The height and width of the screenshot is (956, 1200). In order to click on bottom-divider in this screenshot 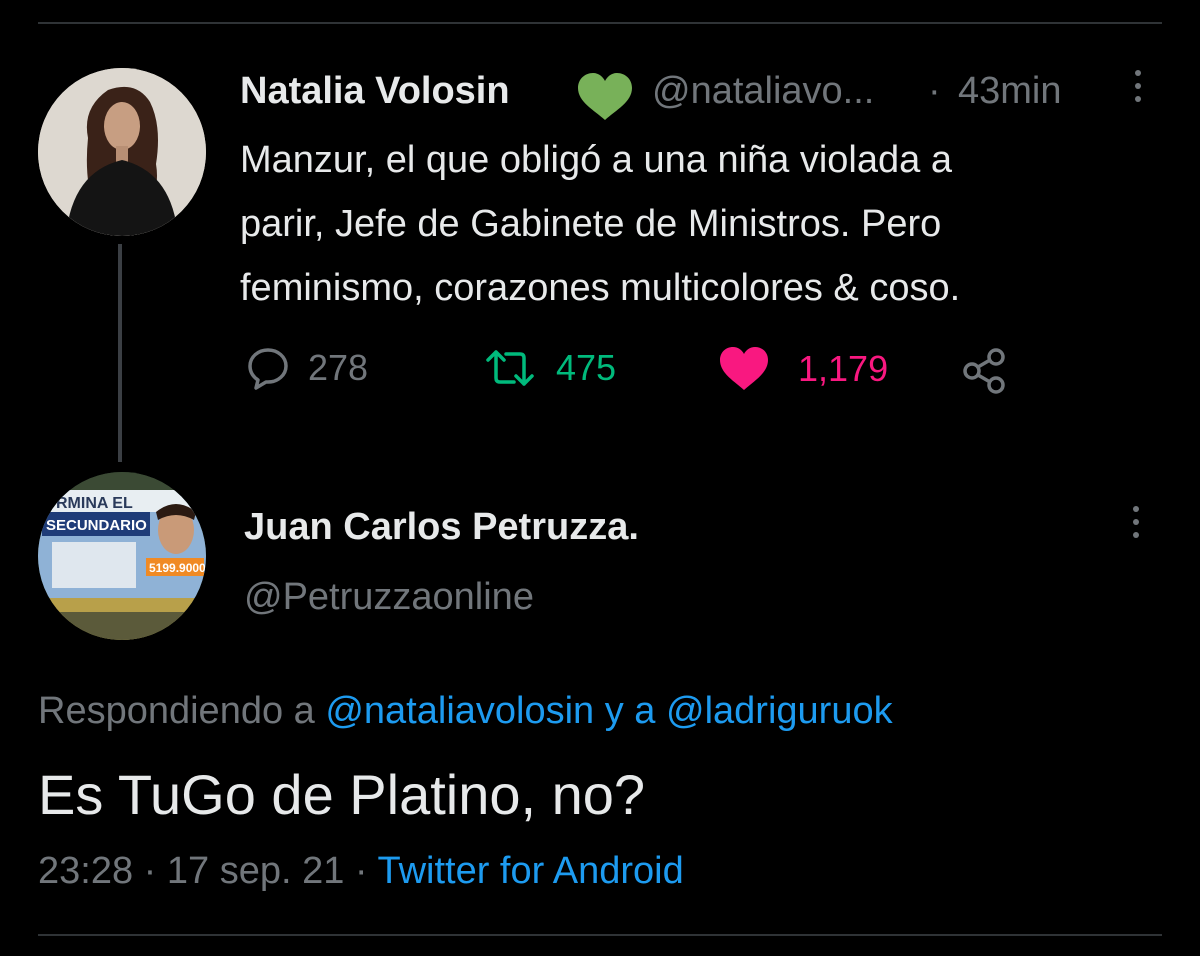, I will do `click(600, 935)`.